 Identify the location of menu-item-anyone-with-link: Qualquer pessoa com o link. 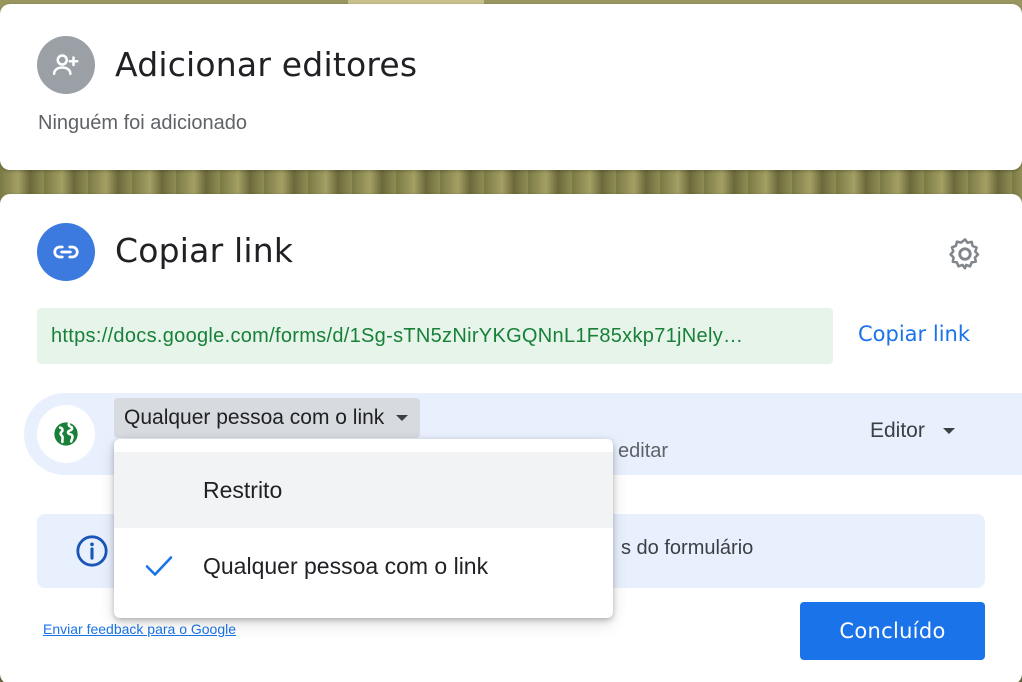
(363, 566).